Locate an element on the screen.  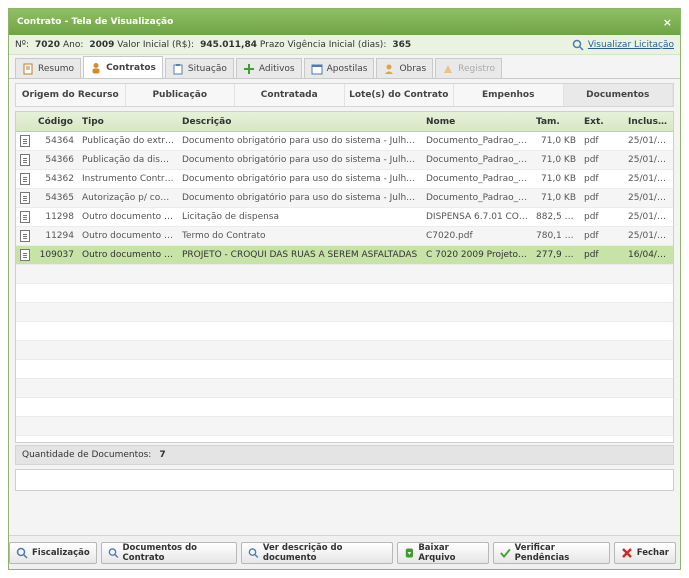
subtab-publicacao: Publicação is located at coordinates (180, 95).